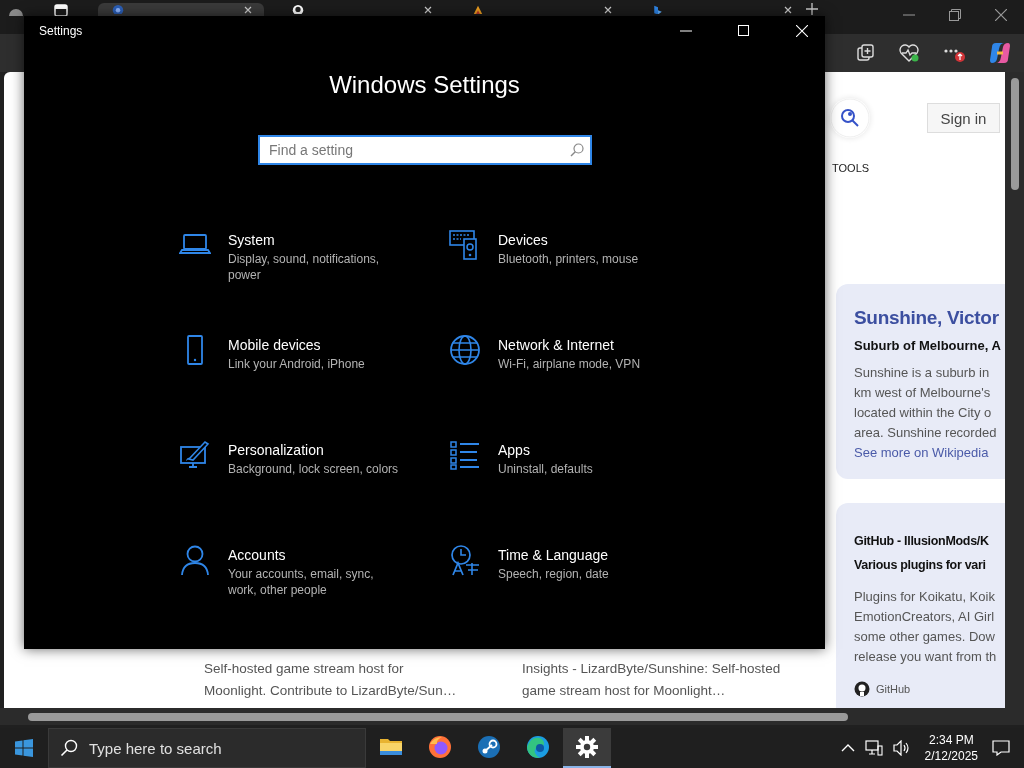 This screenshot has height=768, width=1024. What do you see at coordinates (963, 118) in the screenshot?
I see `sign-in-button: Sign in` at bounding box center [963, 118].